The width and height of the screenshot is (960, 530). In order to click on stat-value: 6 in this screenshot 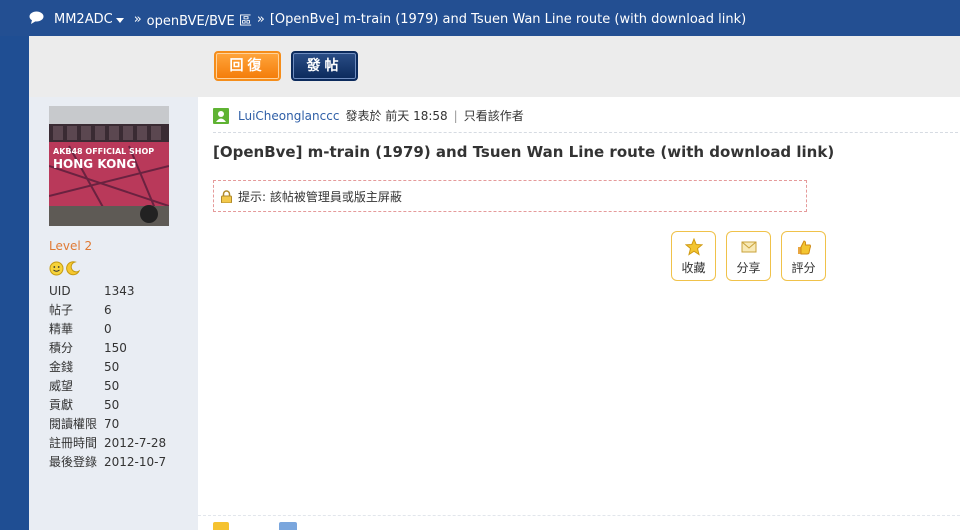, I will do `click(108, 310)`.